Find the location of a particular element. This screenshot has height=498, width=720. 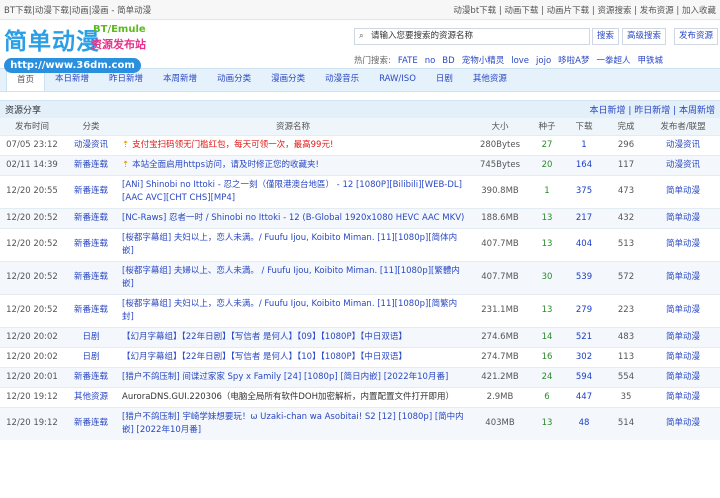

done-text: 514 is located at coordinates (626, 423).